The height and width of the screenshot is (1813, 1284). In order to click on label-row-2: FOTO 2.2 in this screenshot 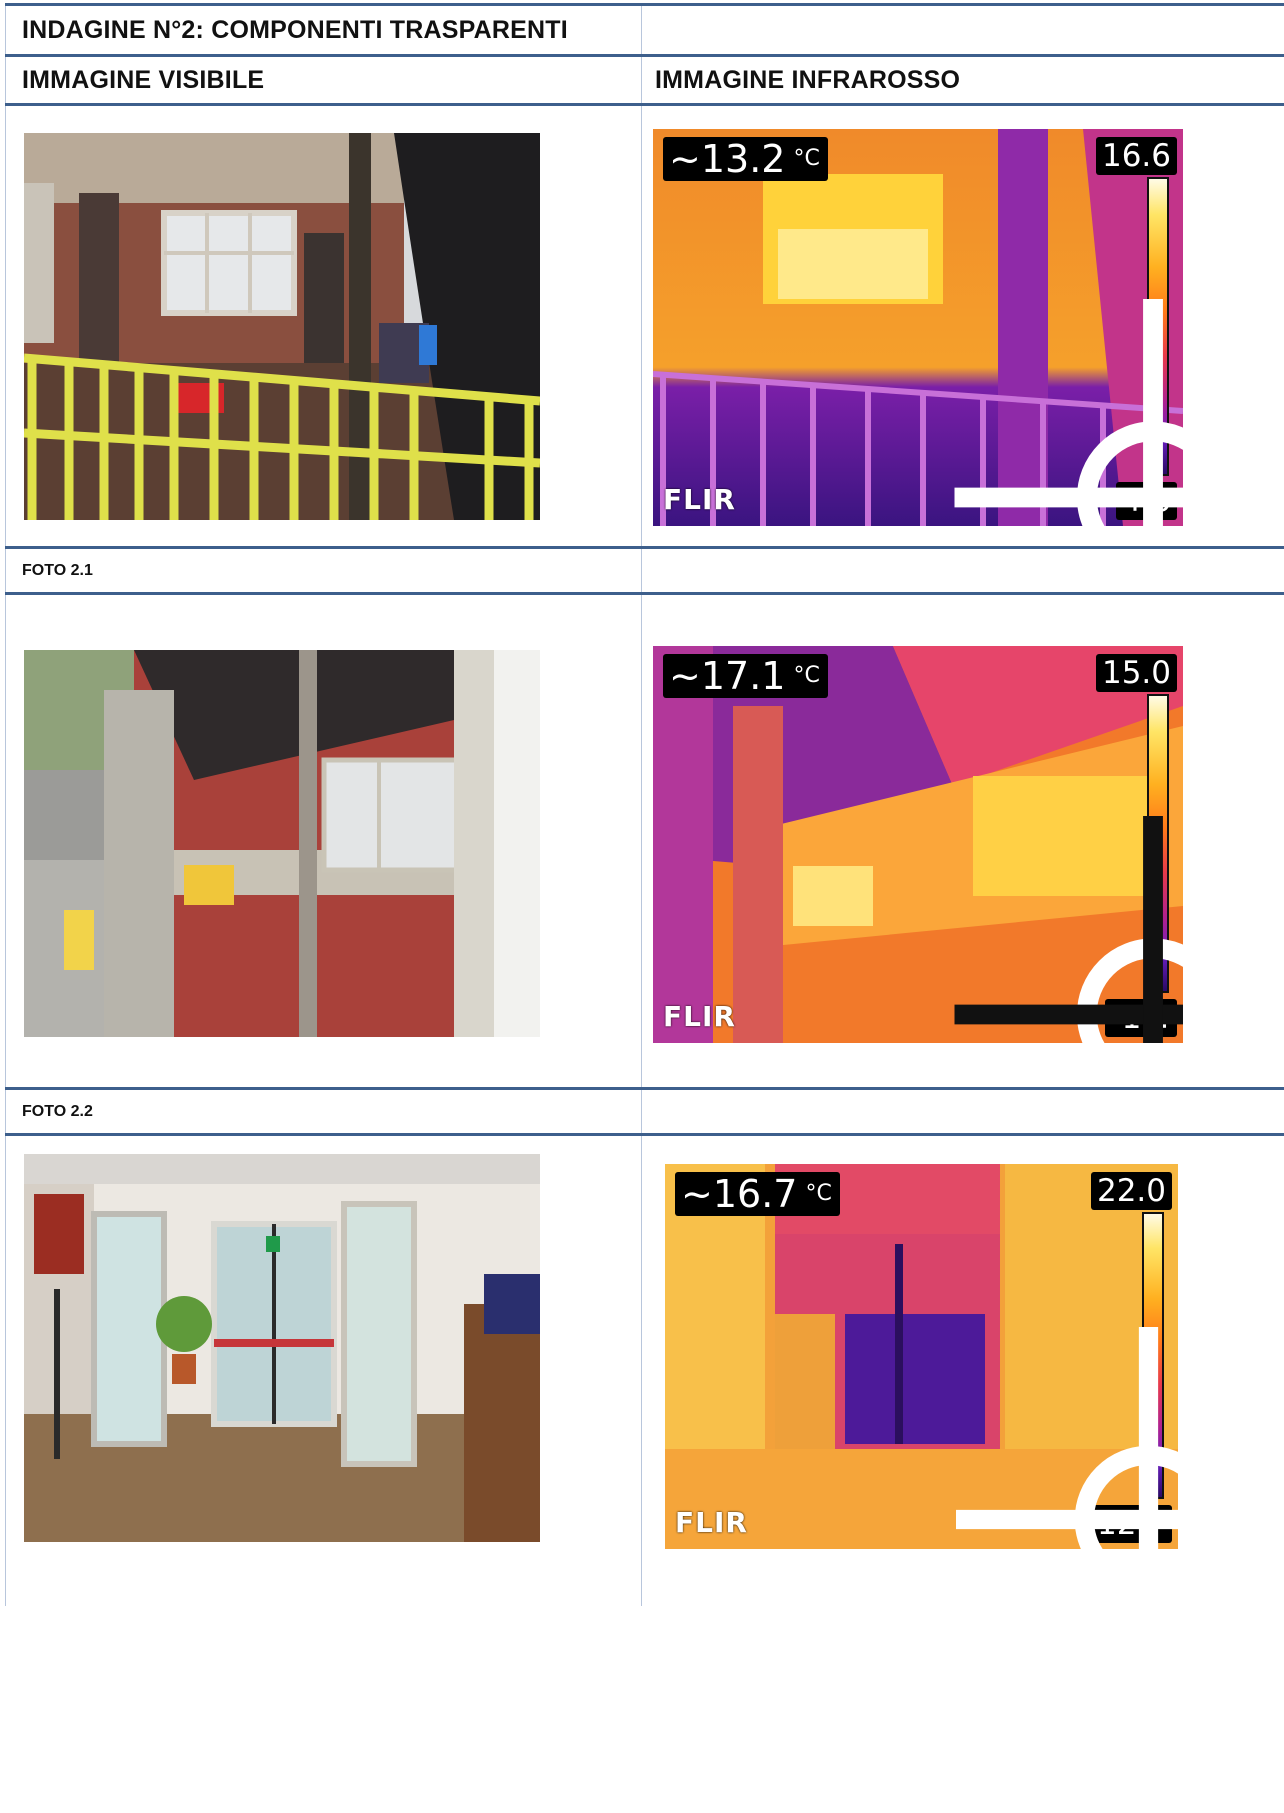, I will do `click(644, 1110)`.